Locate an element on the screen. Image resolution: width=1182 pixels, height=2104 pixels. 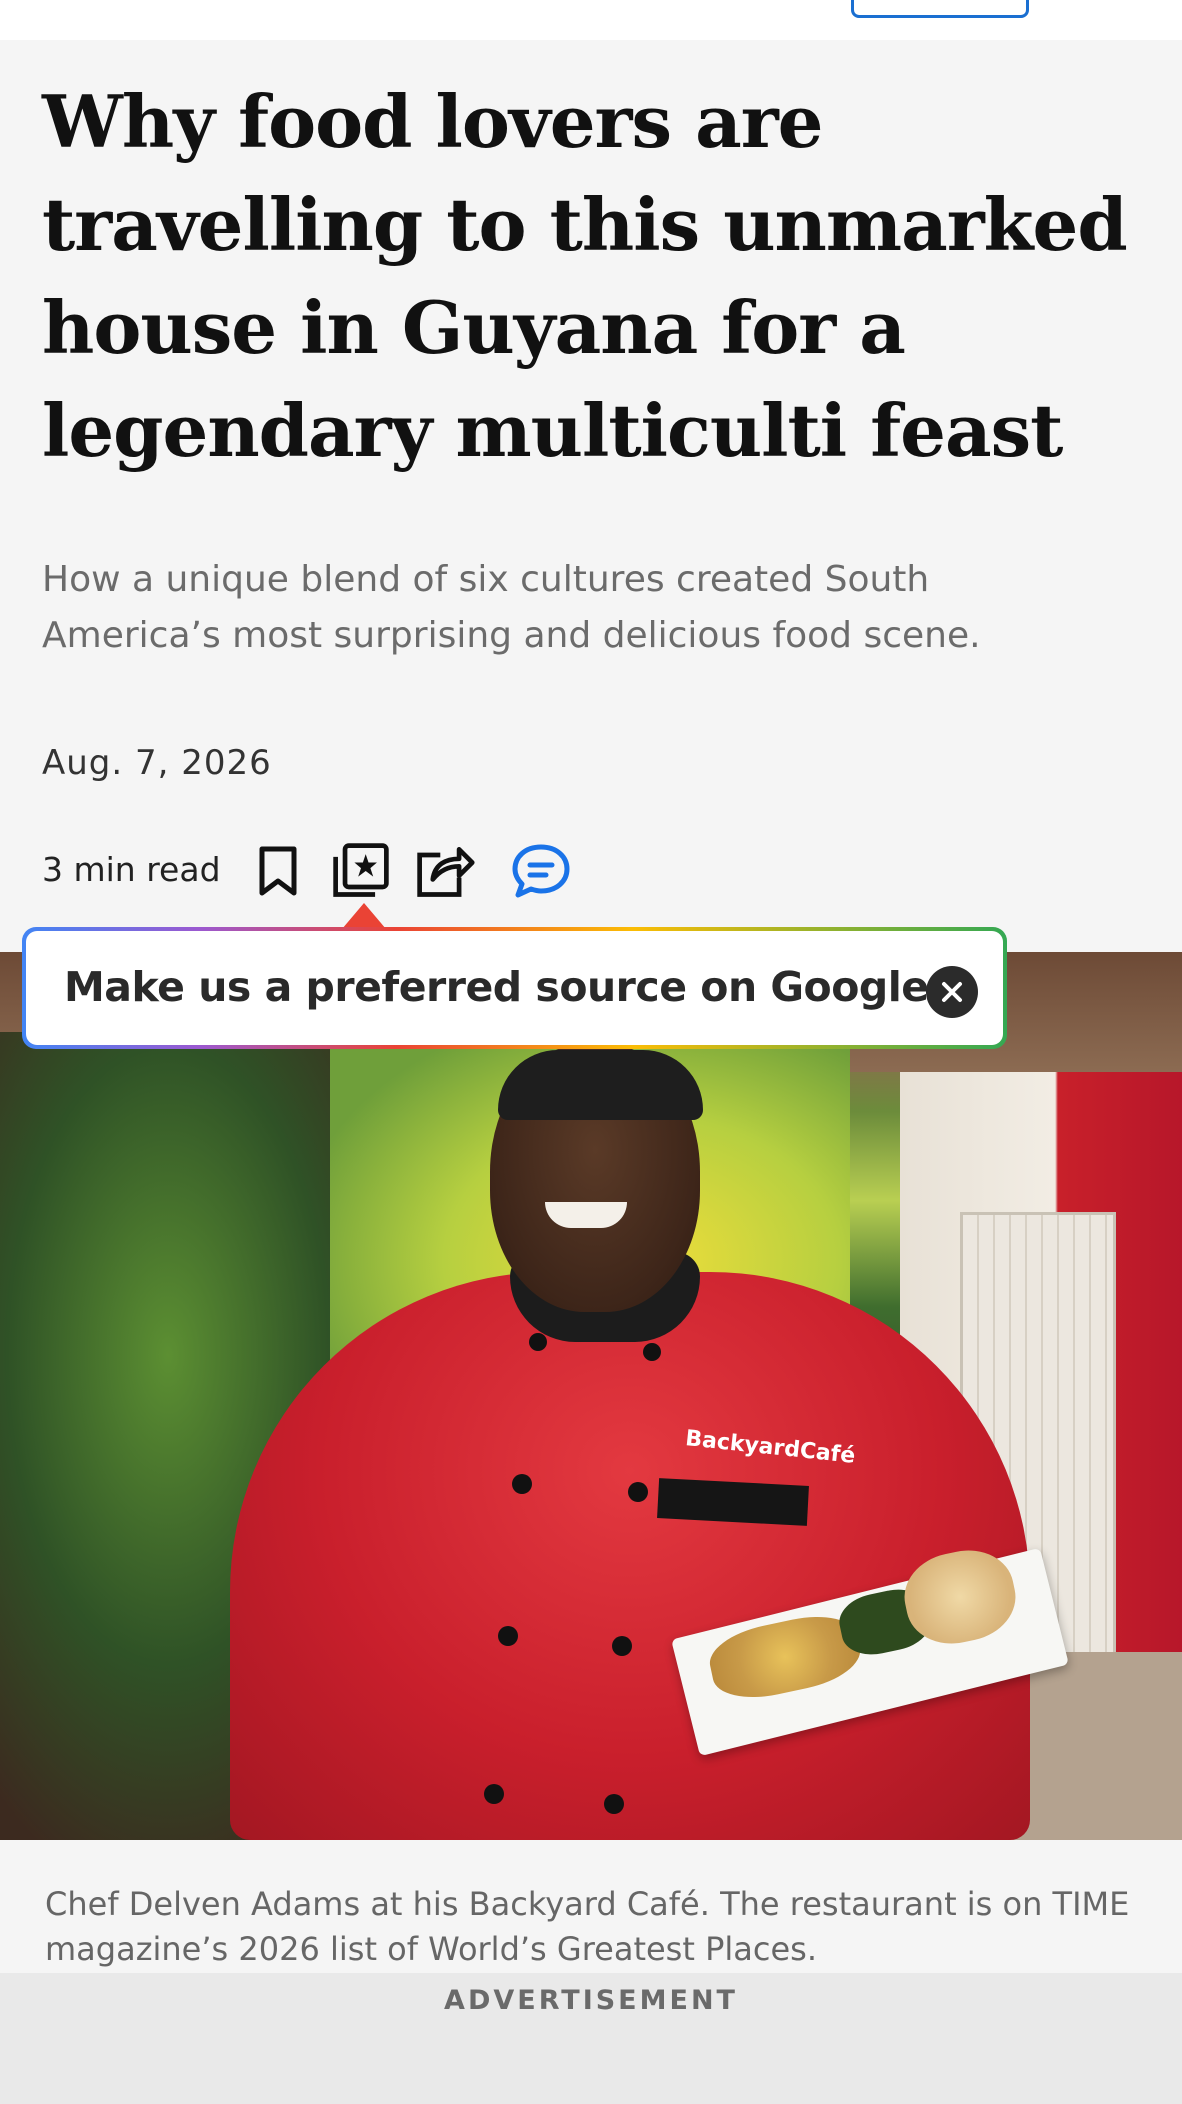
gift-article-icon is located at coordinates (361, 871).